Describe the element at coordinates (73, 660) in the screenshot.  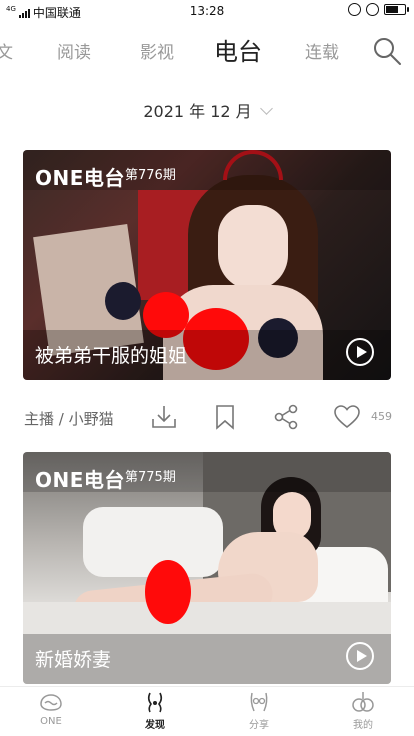
I see `card-title: 新婚娇妻` at that location.